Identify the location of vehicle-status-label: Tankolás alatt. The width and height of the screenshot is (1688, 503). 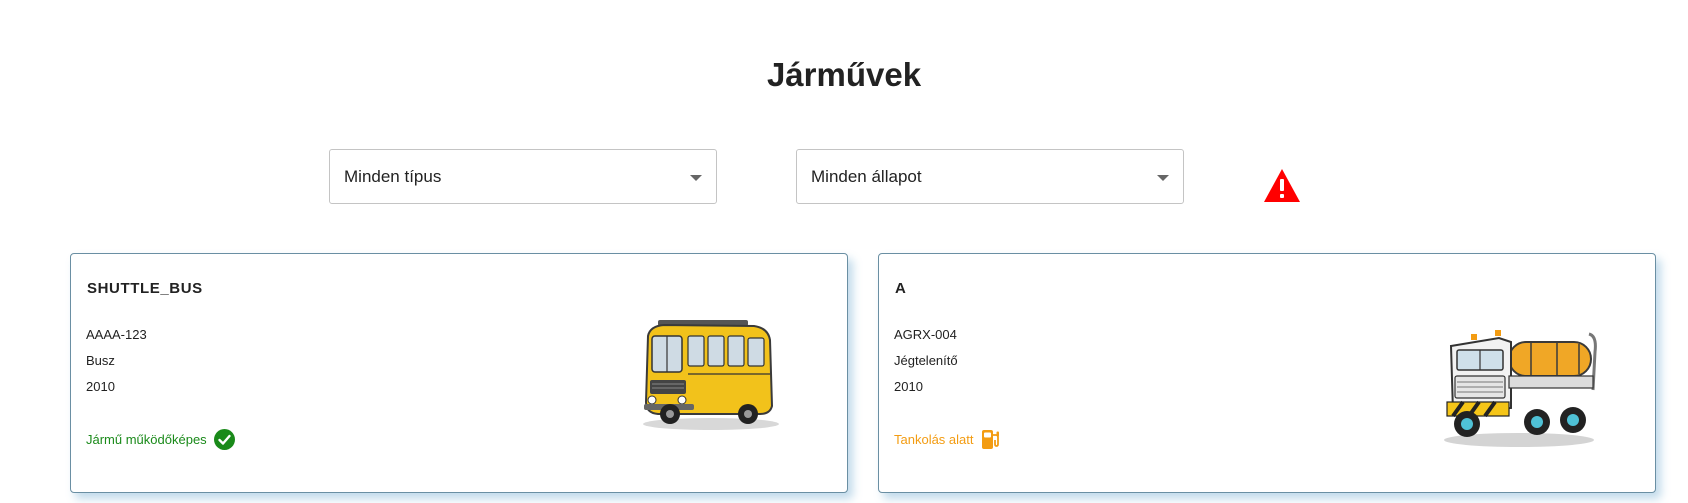
(934, 439).